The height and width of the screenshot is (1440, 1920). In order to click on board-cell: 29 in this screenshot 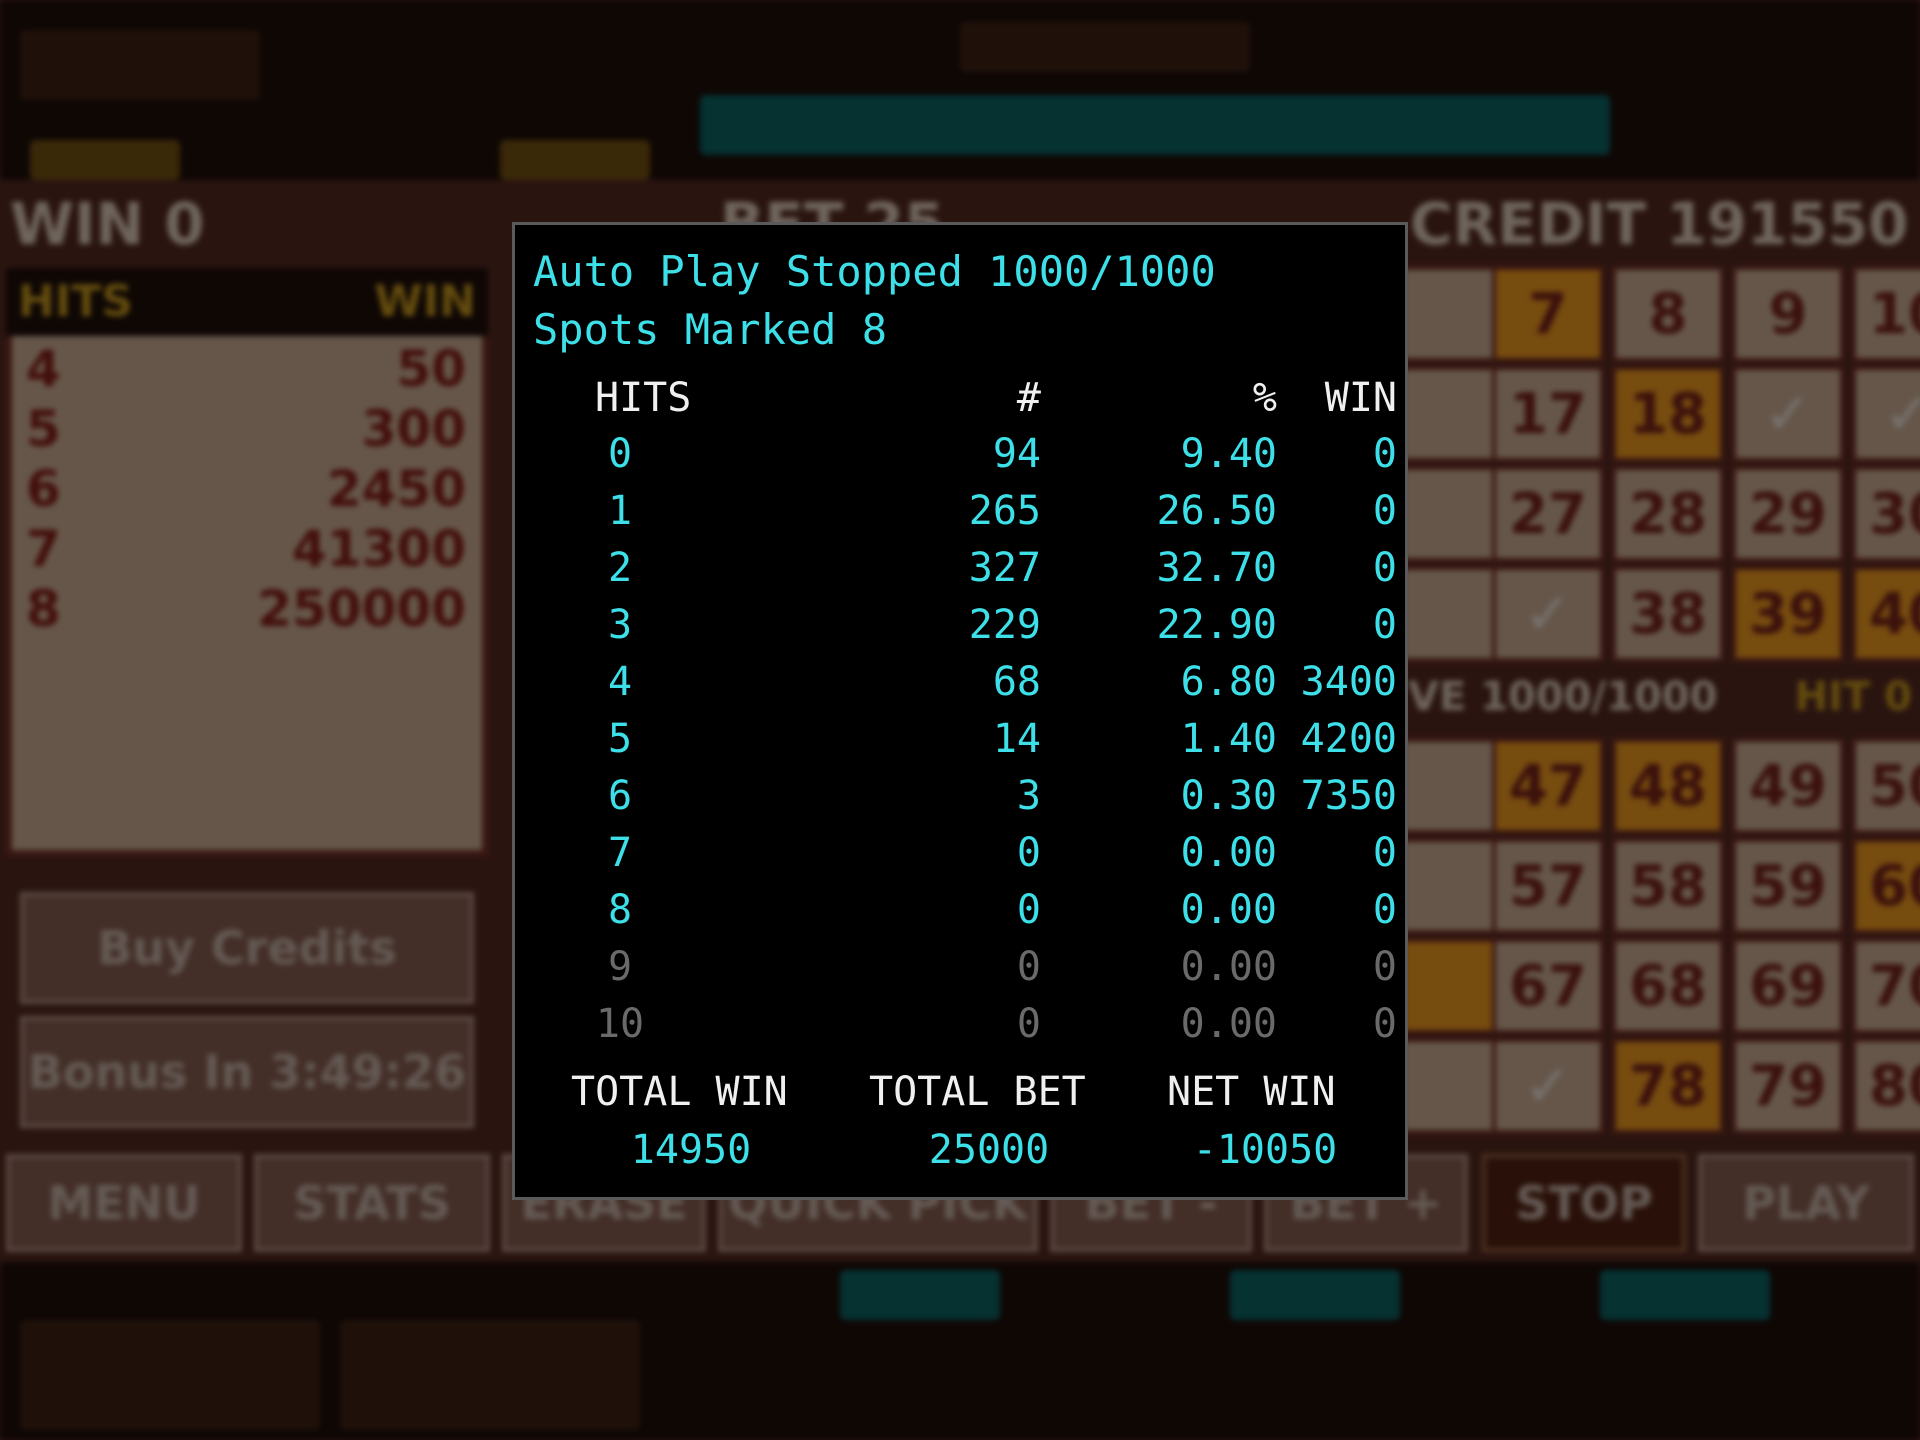, I will do `click(1788, 514)`.